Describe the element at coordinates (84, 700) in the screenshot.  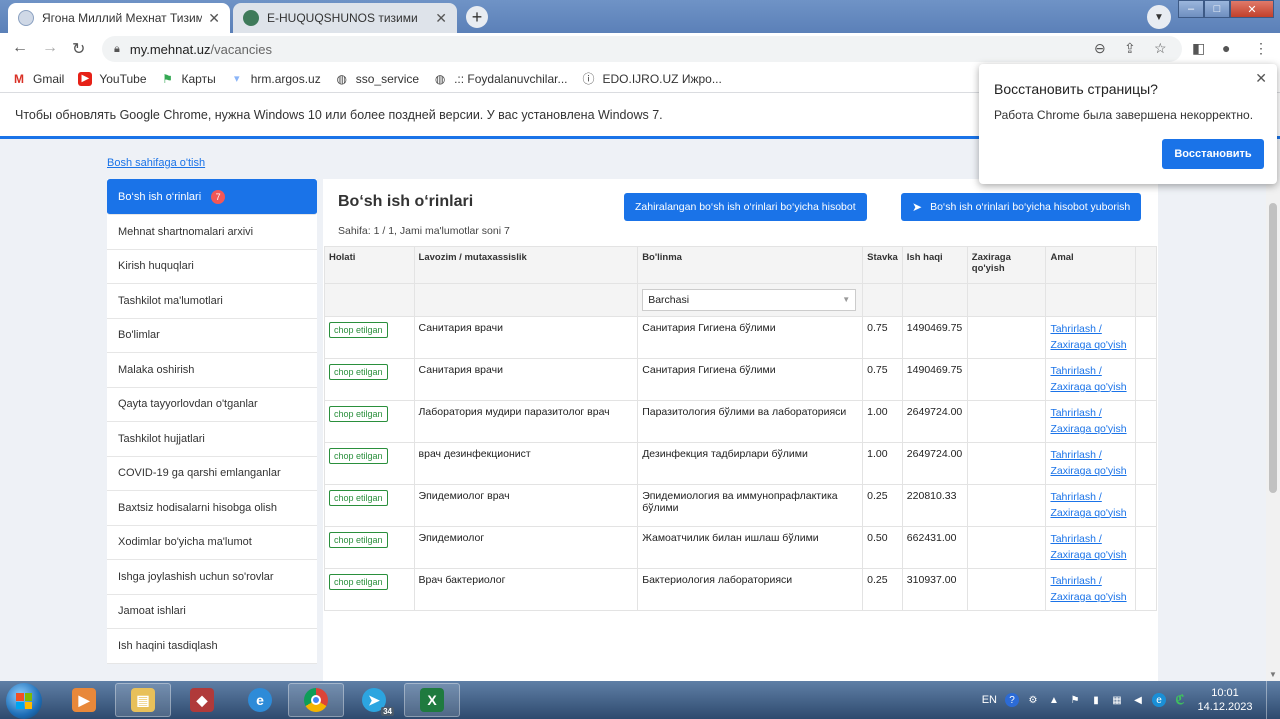
I see `taskbar-media-player: ▶` at that location.